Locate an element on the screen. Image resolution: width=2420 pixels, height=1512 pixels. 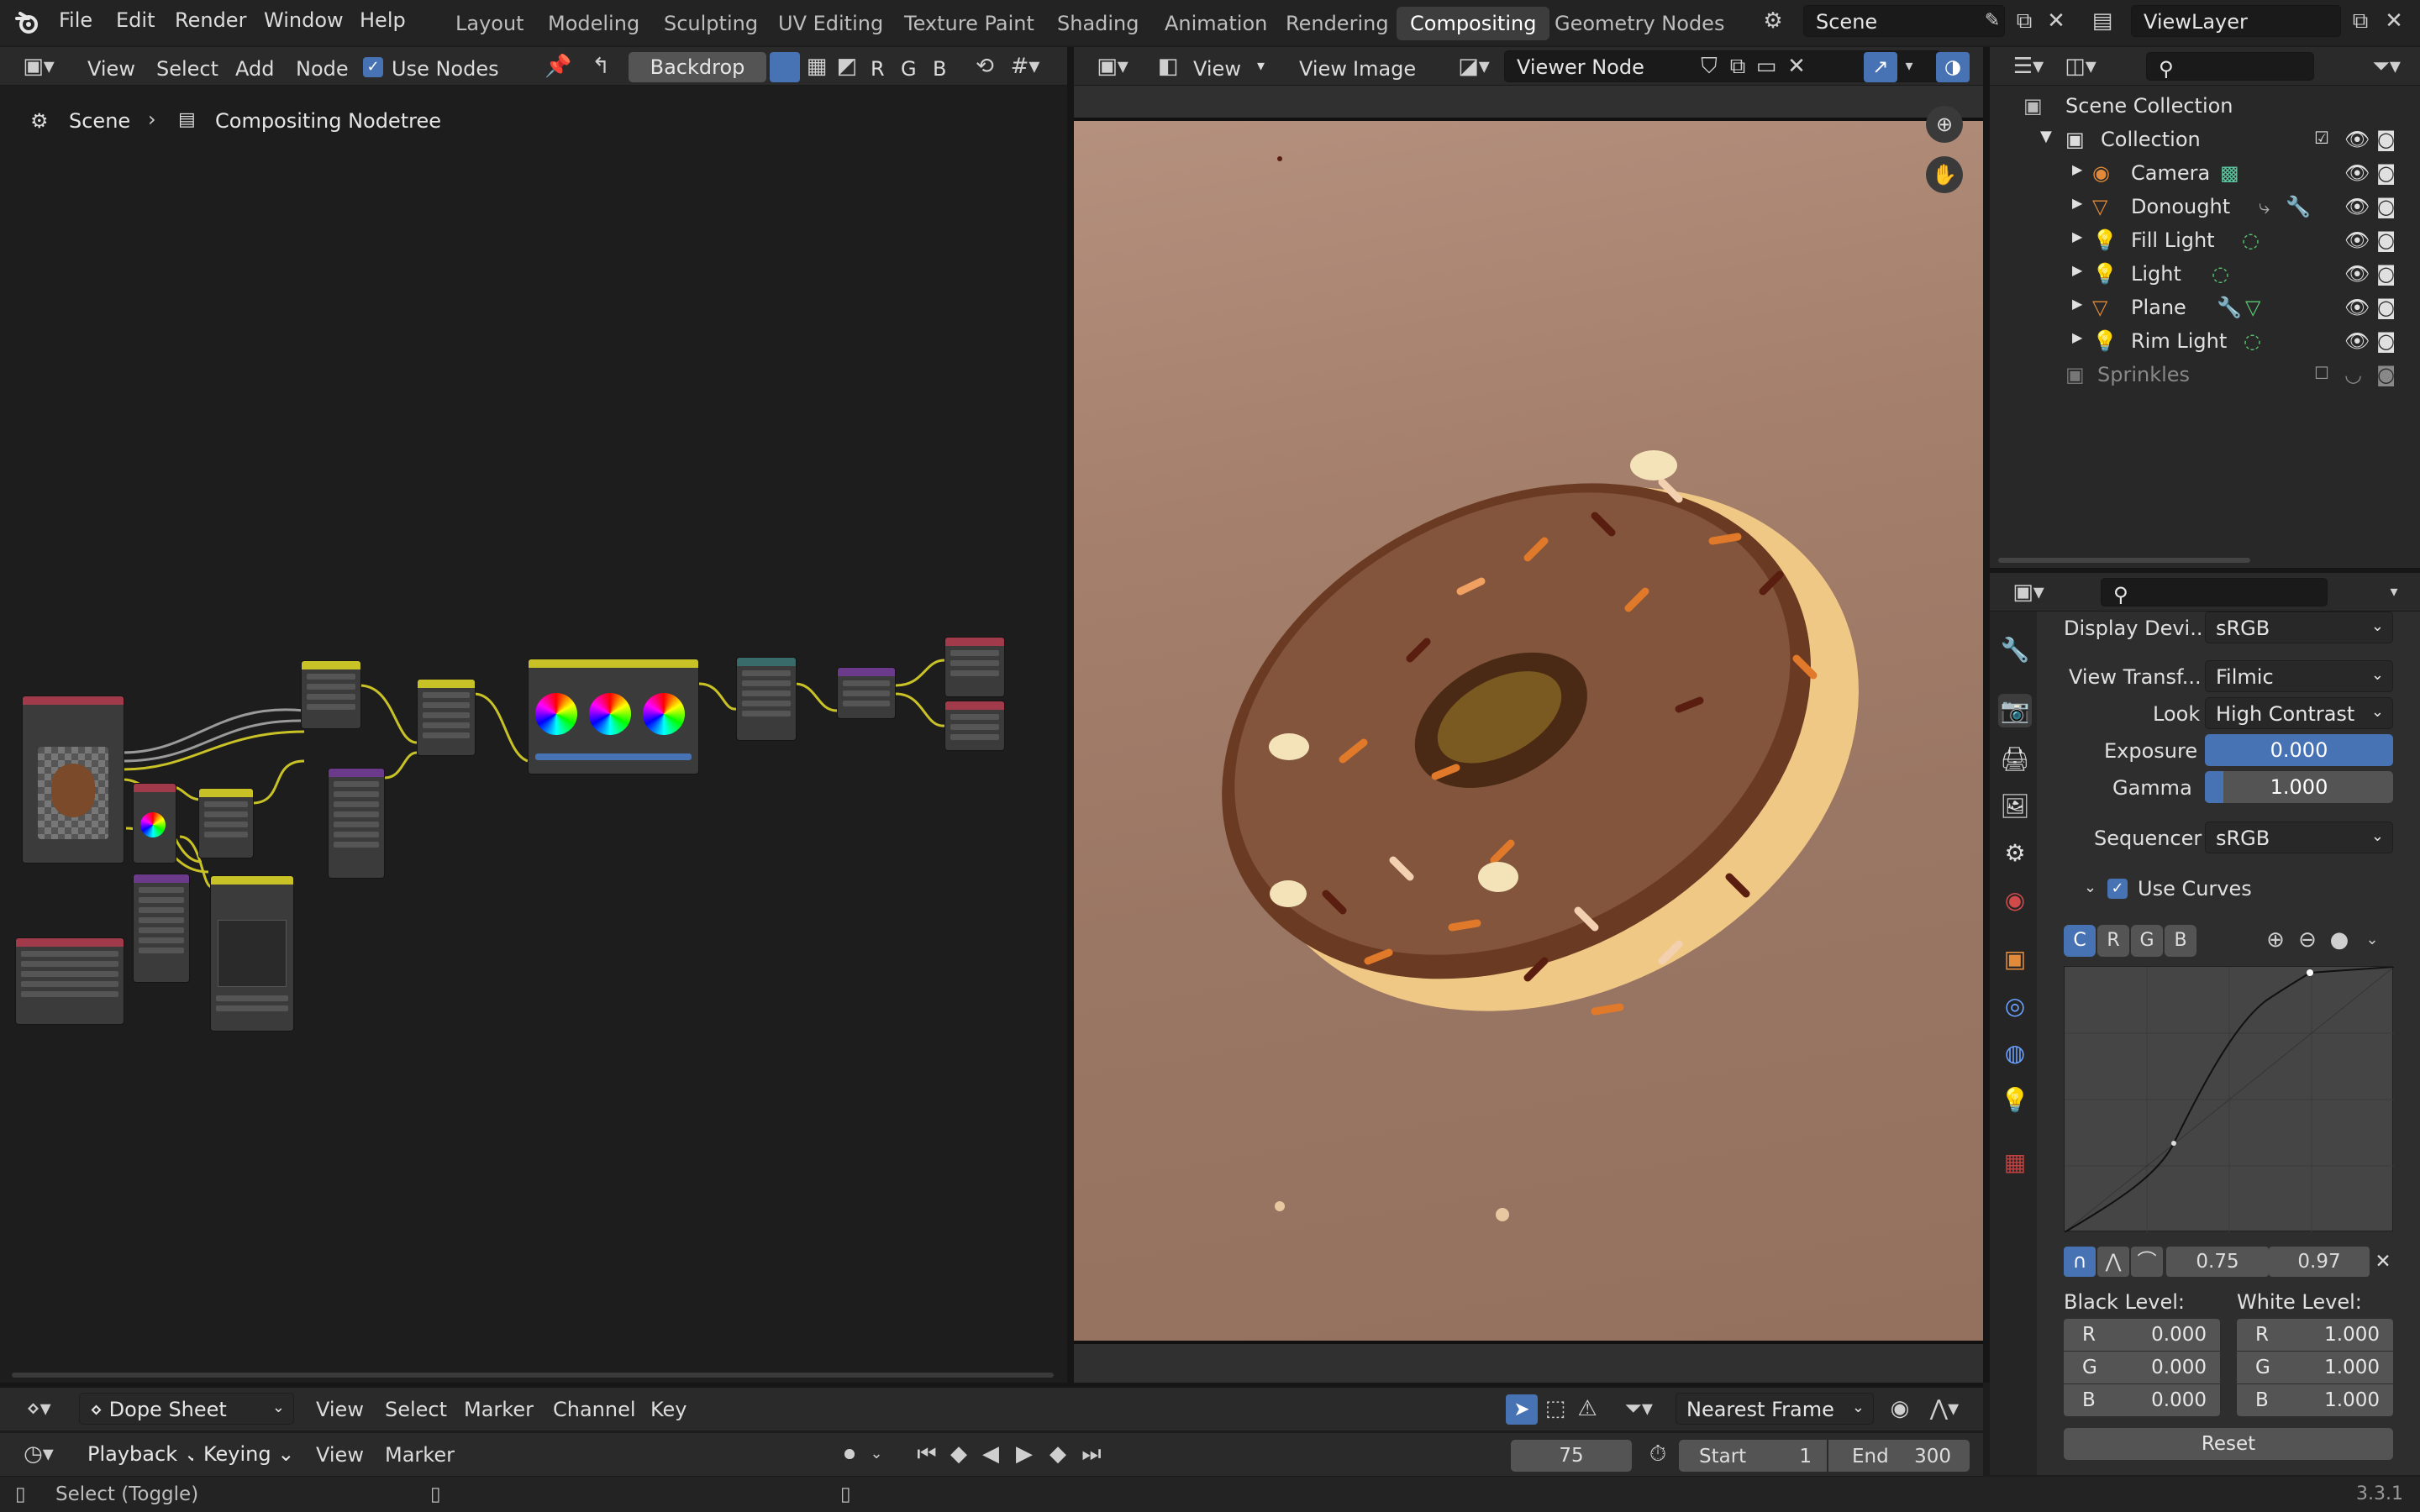
reset-button: Reset is located at coordinates (2228, 1444).